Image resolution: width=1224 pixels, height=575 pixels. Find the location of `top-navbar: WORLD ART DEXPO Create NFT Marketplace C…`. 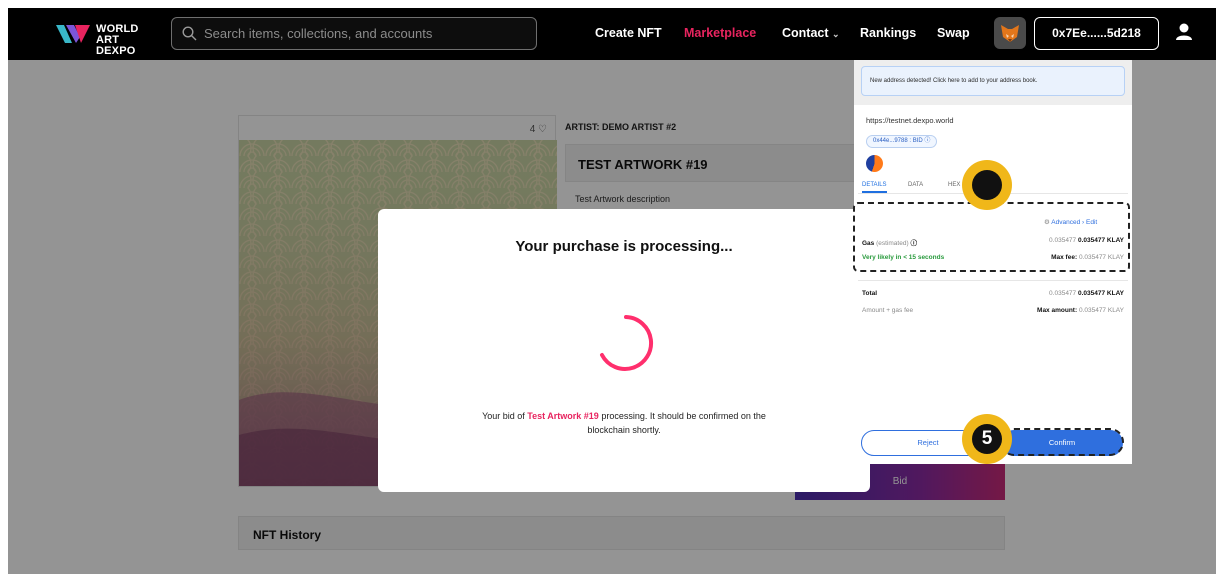

top-navbar: WORLD ART DEXPO Create NFT Marketplace C… is located at coordinates (612, 34).